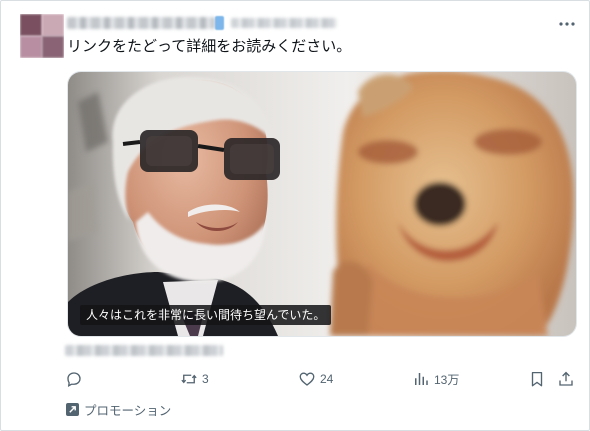 The image size is (590, 431). I want to click on retweet-icon, so click(189, 379).